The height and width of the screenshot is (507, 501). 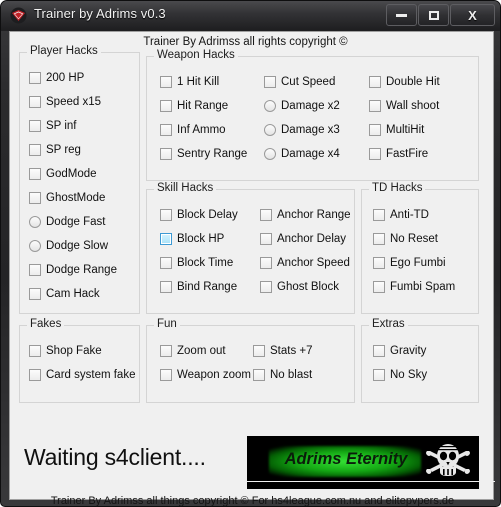 I want to click on close-button: X, so click(x=472, y=15).